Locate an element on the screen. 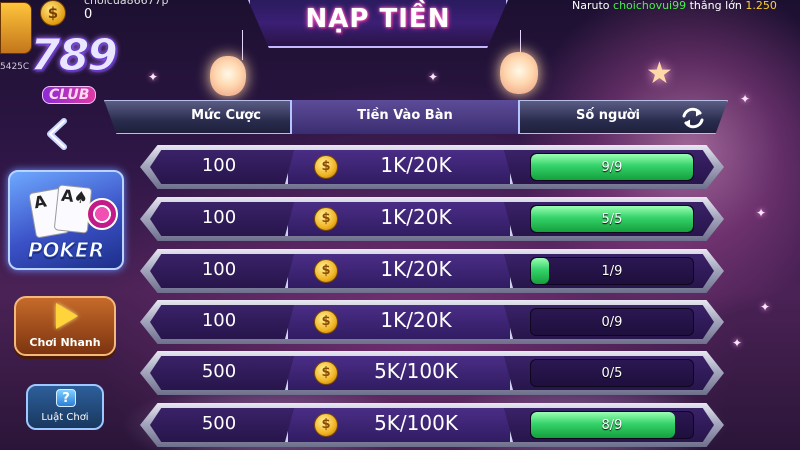 Image resolution: width=800 pixels, height=450 pixels. players-bar: 9/9 is located at coordinates (612, 167).